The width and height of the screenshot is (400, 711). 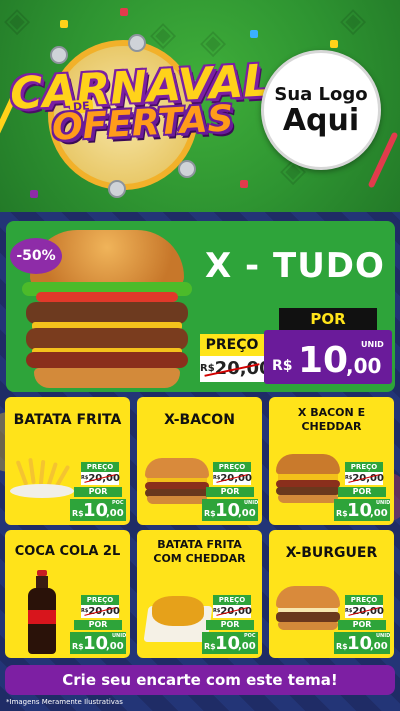 I want to click on bottle-label, so click(x=42, y=617).